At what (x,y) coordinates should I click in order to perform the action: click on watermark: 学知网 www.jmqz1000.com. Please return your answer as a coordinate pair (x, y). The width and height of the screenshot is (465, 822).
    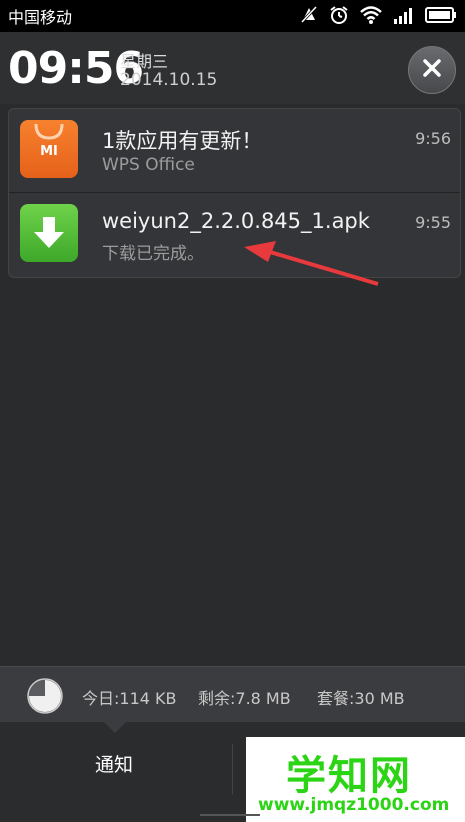
    Looking at the image, I should click on (355, 779).